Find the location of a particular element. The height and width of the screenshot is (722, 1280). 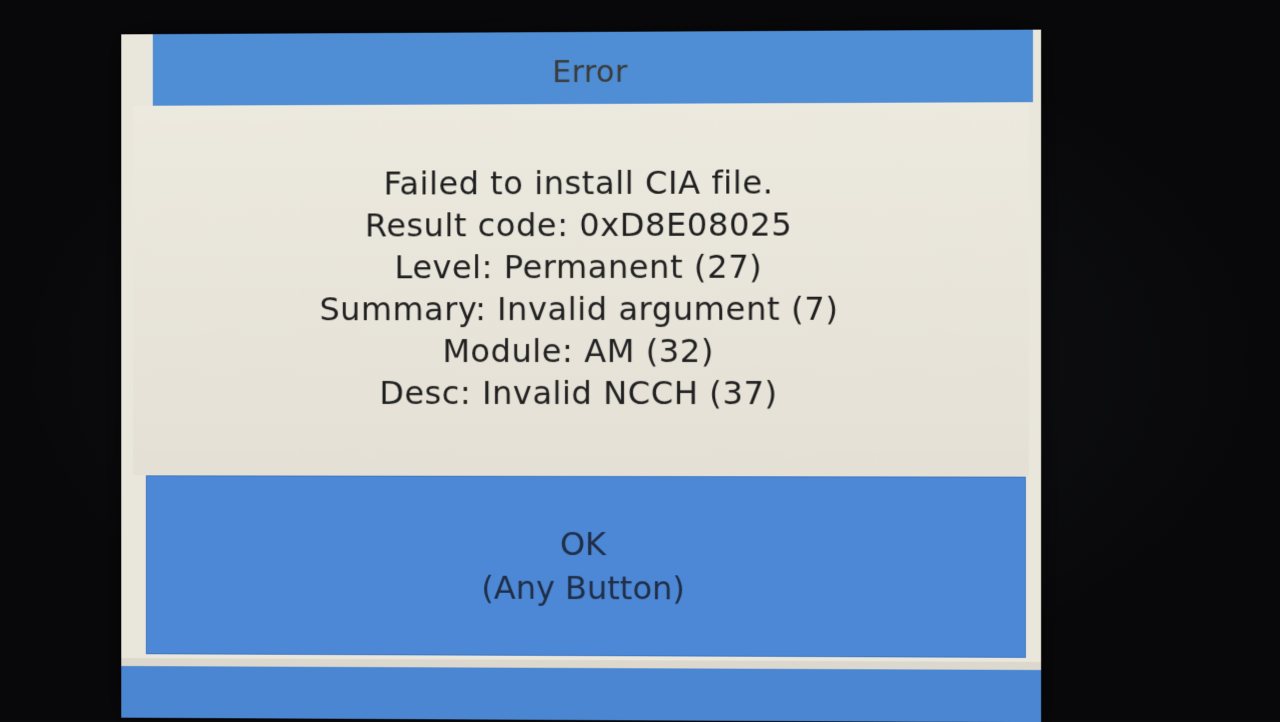

message-line-module: Module: AM (32) is located at coordinates (578, 351).